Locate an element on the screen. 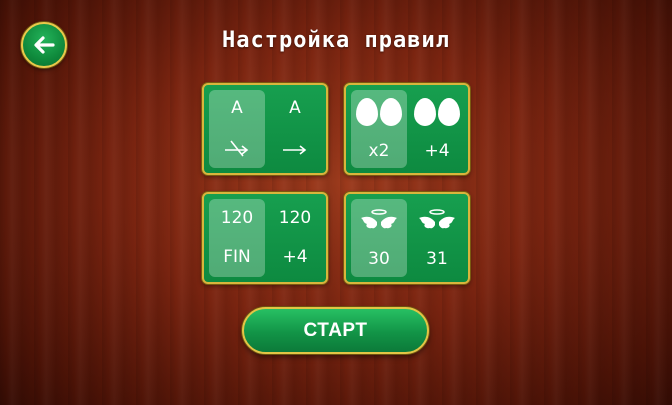 This screenshot has height=405, width=672. eggs-rule-option-2: +4 is located at coordinates (437, 129).